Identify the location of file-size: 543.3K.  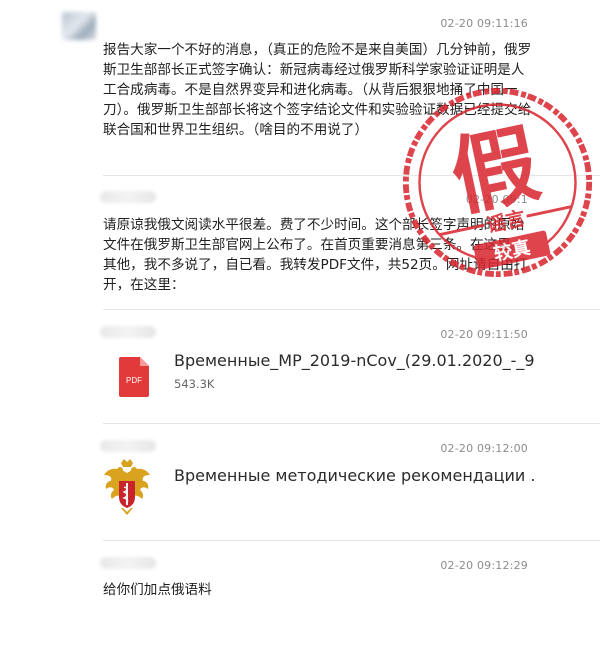
(194, 384).